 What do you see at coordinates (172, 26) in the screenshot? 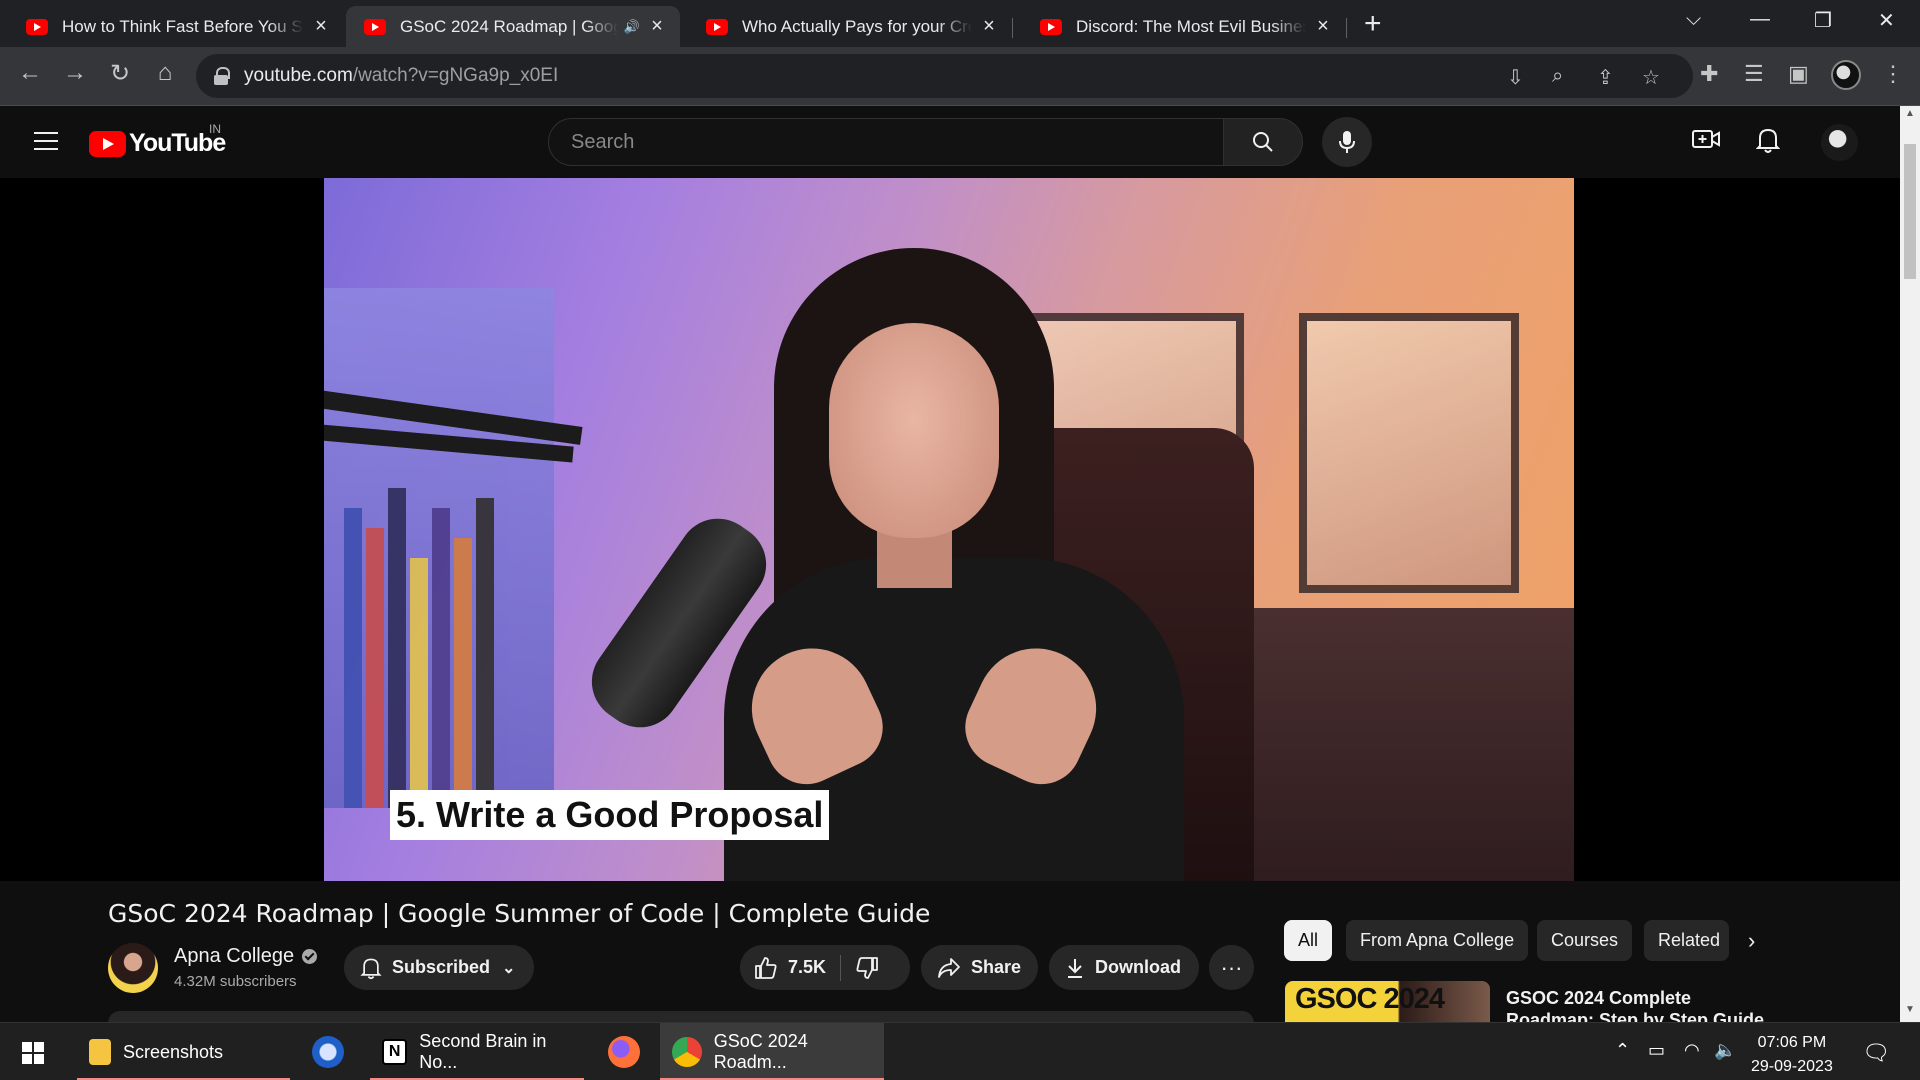
I see `browser-tab: How to Think Fast Before You Sp ×` at bounding box center [172, 26].